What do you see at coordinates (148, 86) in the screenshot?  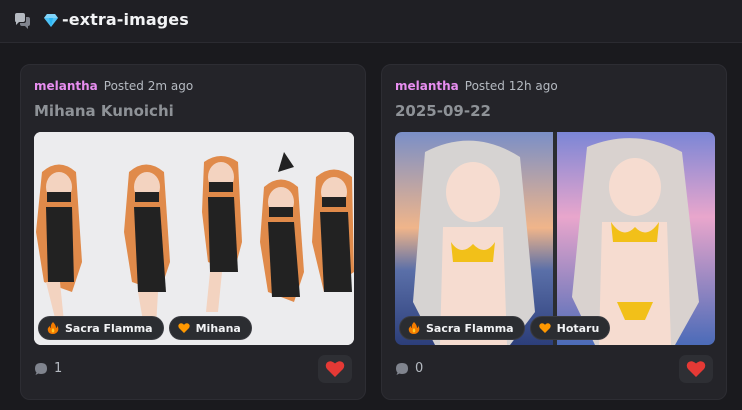 I see `posted-time: Posted 2m ago` at bounding box center [148, 86].